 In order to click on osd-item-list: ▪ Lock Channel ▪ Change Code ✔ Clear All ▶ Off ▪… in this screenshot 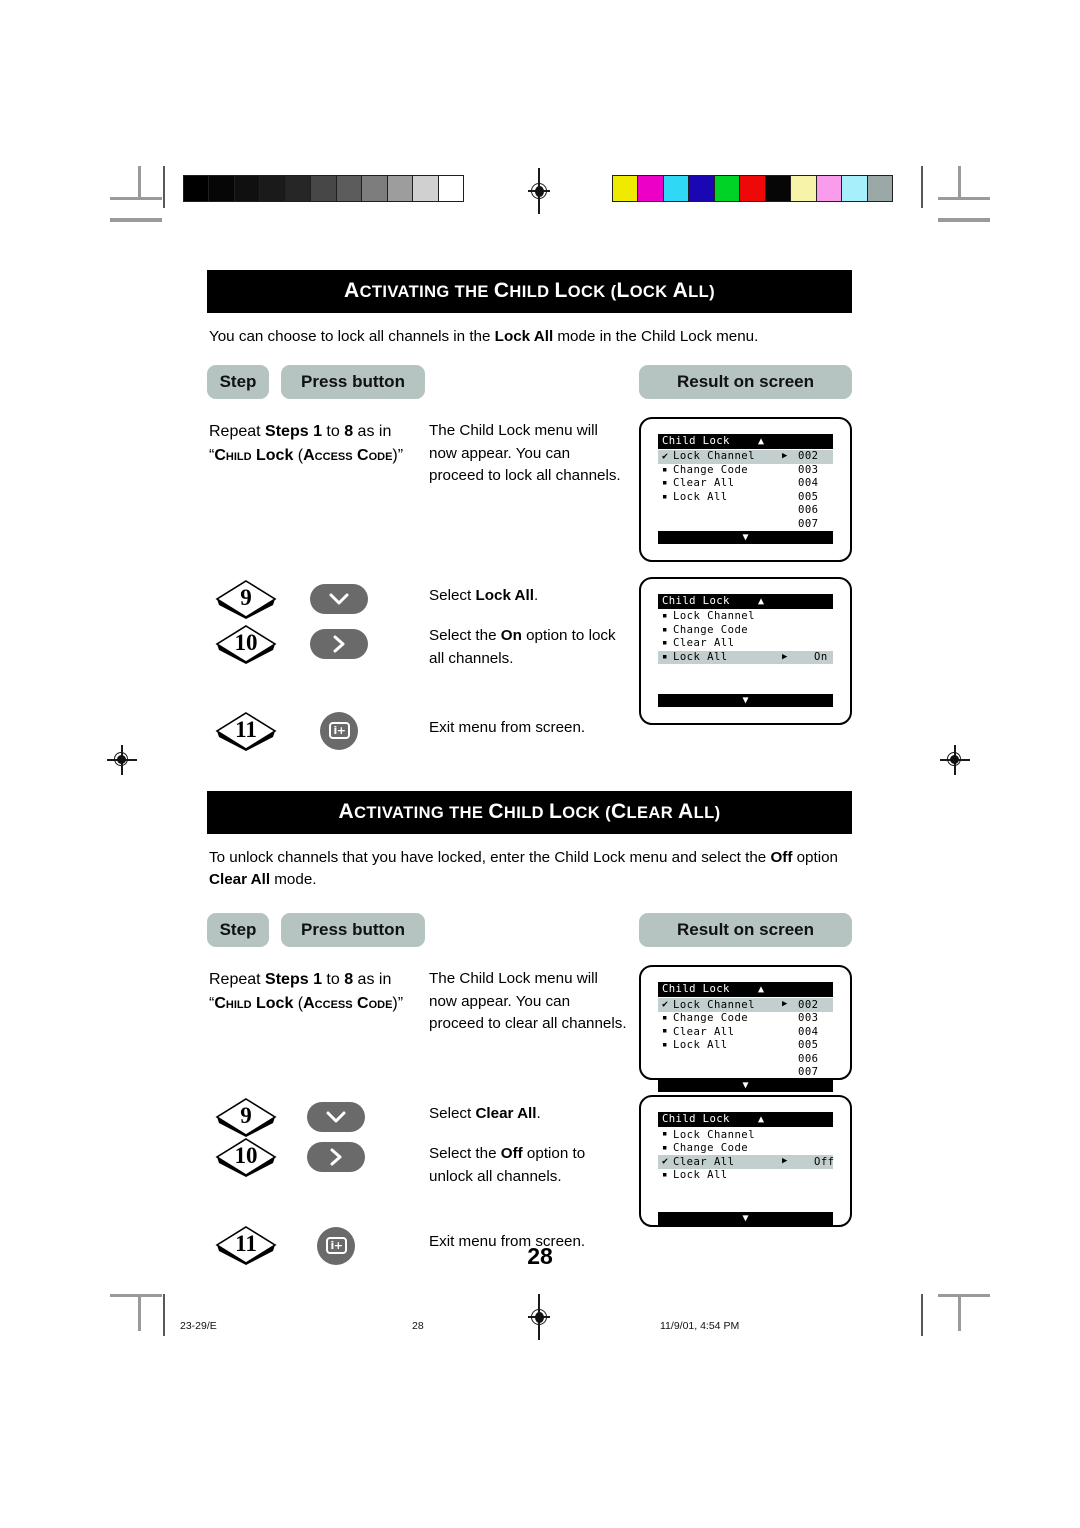, I will do `click(746, 1155)`.